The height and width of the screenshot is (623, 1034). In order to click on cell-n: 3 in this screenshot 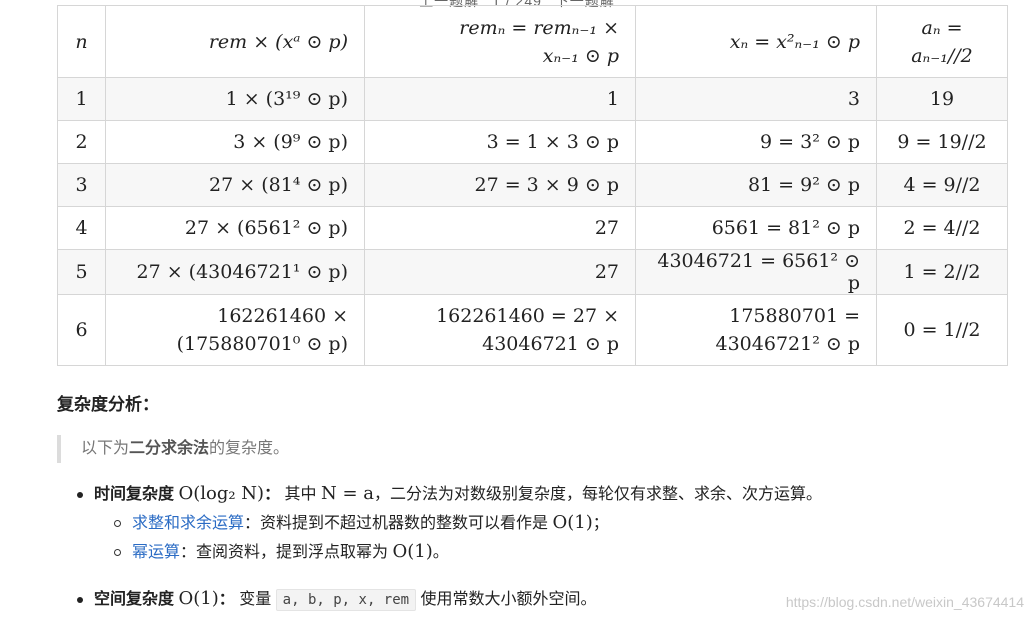, I will do `click(81, 185)`.